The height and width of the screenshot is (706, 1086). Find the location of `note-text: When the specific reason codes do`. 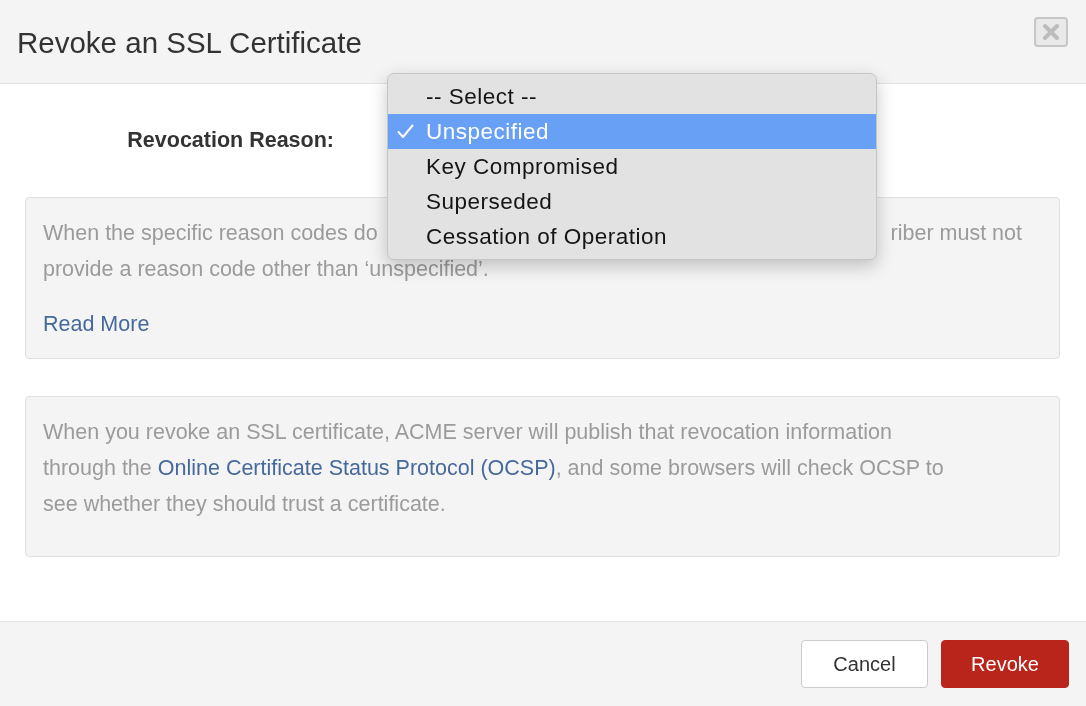

note-text: When the specific reason codes do is located at coordinates (210, 233).